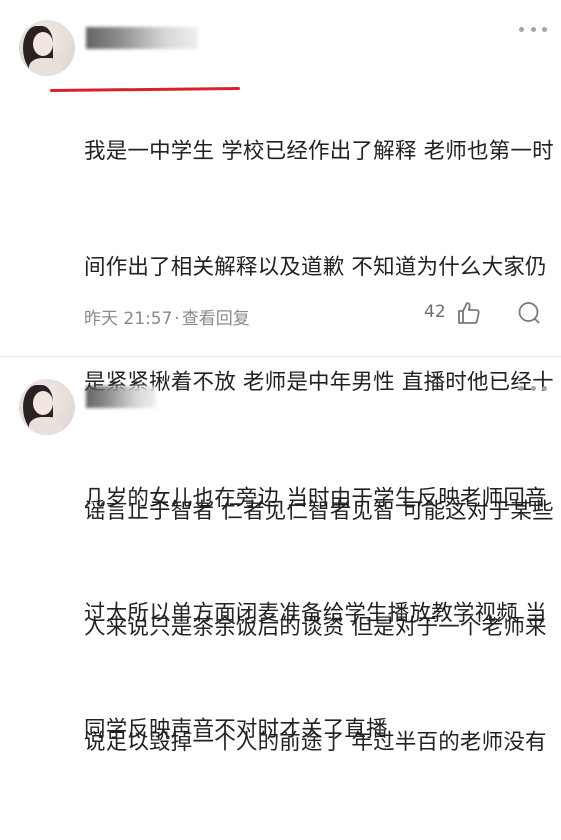 Image resolution: width=561 pixels, height=840 pixels. Describe the element at coordinates (128, 319) in the screenshot. I see `comment-time: 昨天 21:57` at that location.